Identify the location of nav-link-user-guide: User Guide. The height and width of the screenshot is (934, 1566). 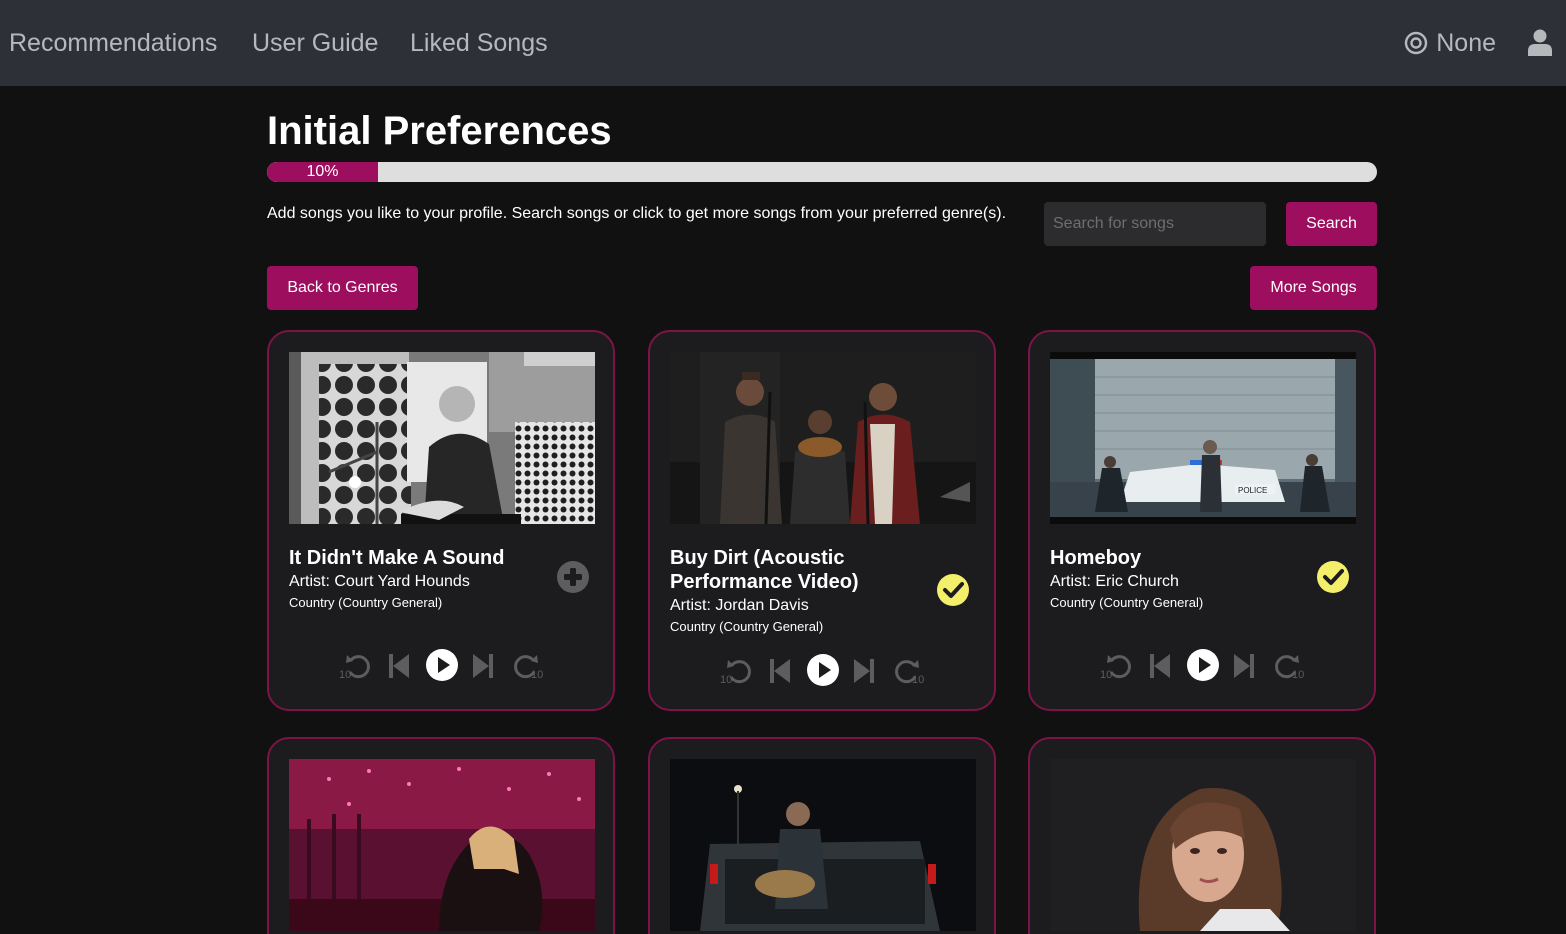
(315, 43).